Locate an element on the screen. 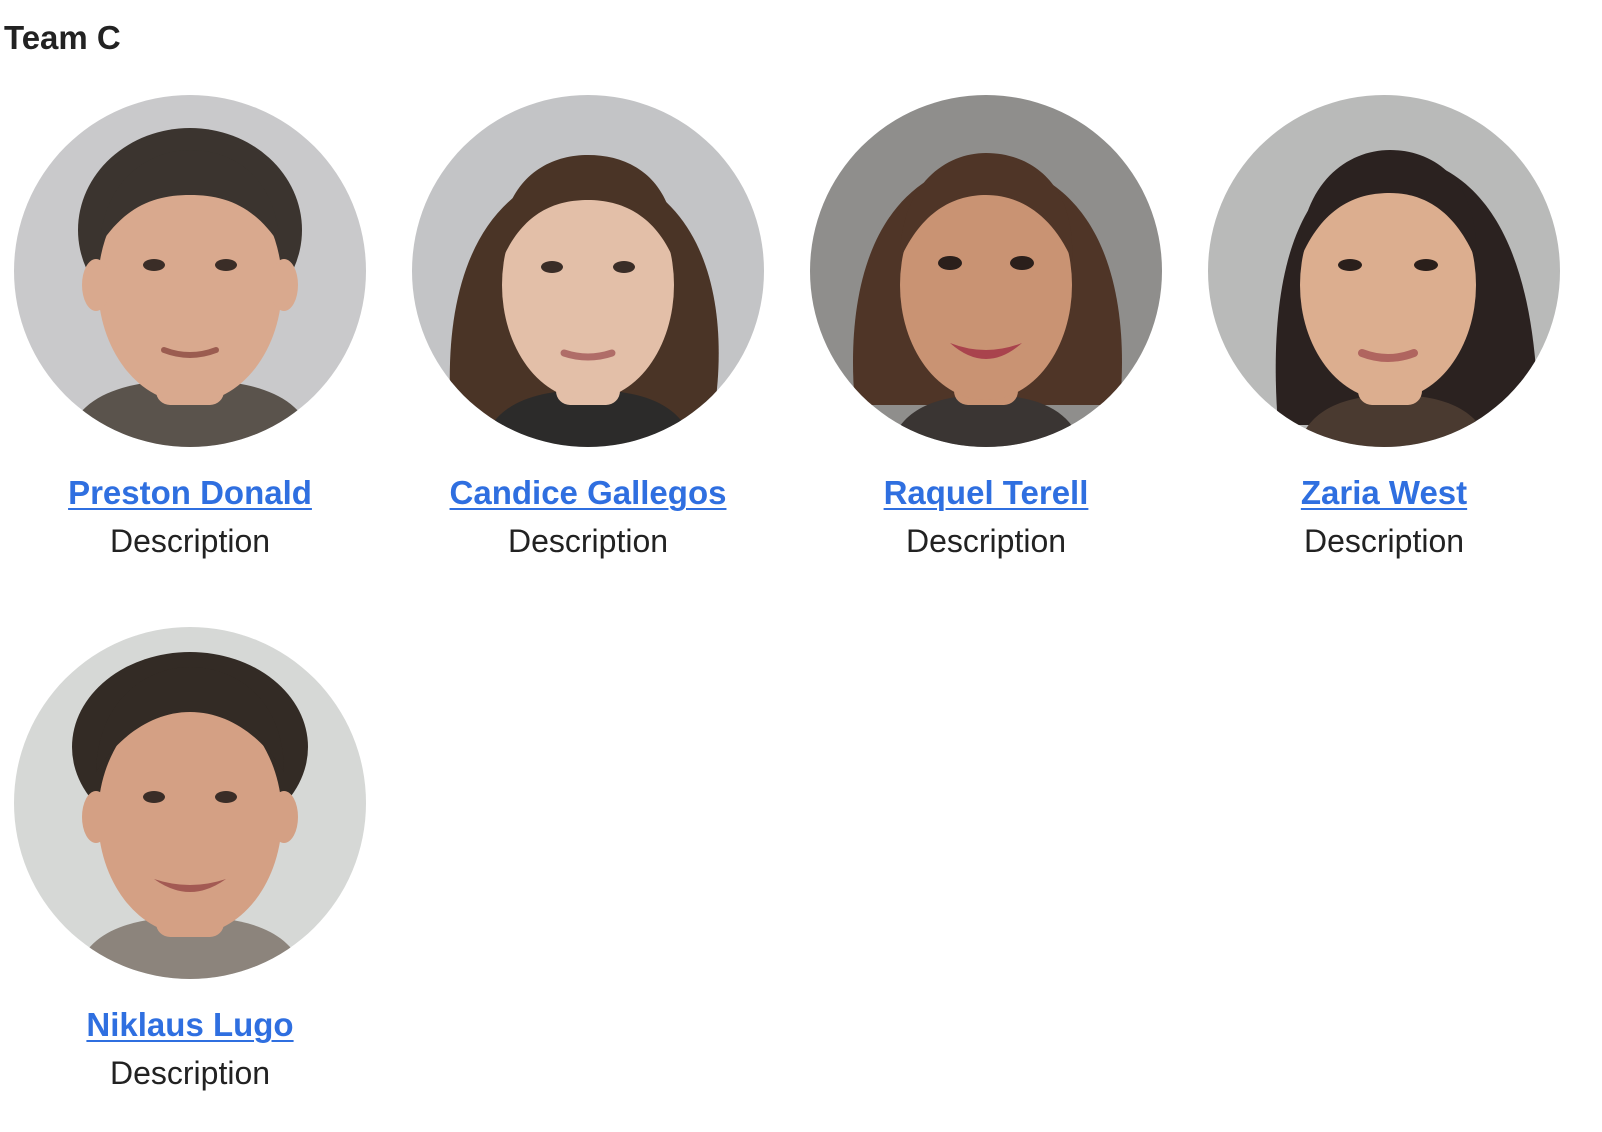 This screenshot has width=1602, height=1132. member-name-link: Zaria West is located at coordinates (1384, 493).